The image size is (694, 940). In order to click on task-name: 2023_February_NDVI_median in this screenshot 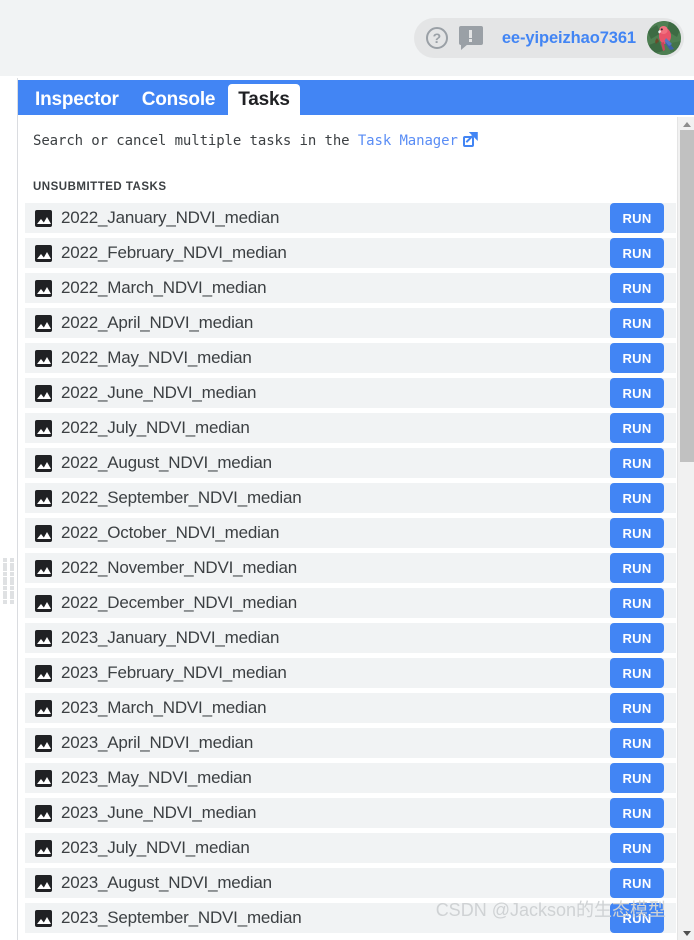, I will do `click(174, 672)`.